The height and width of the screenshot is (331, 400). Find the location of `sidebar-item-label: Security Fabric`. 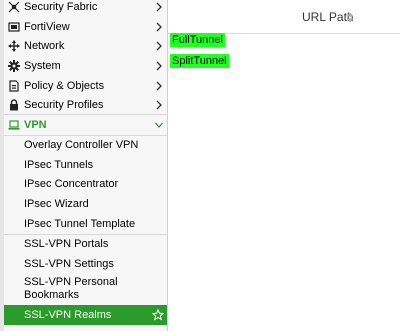

sidebar-item-label: Security Fabric is located at coordinates (61, 7).